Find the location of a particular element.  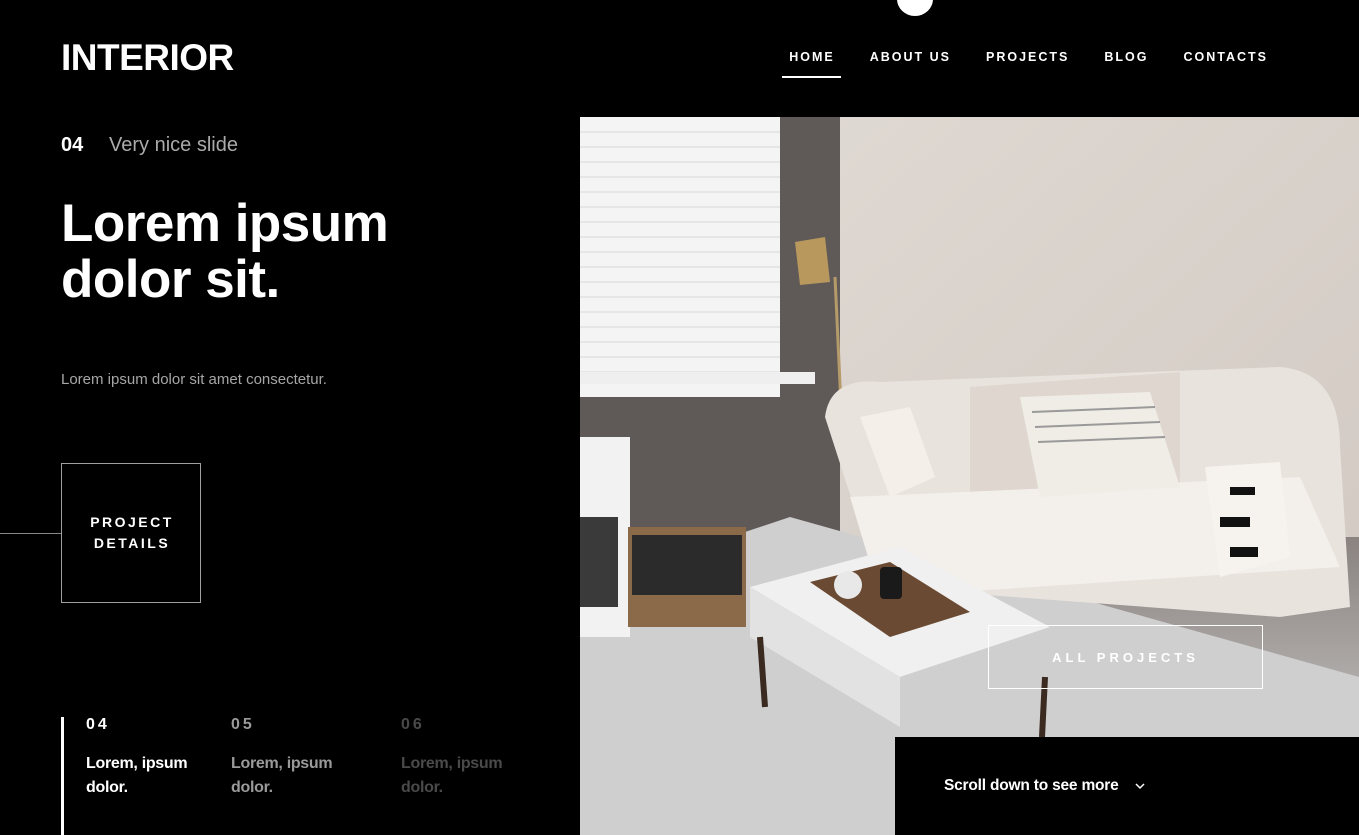

project-details-label: PROJECT DETAILS is located at coordinates (132, 532).